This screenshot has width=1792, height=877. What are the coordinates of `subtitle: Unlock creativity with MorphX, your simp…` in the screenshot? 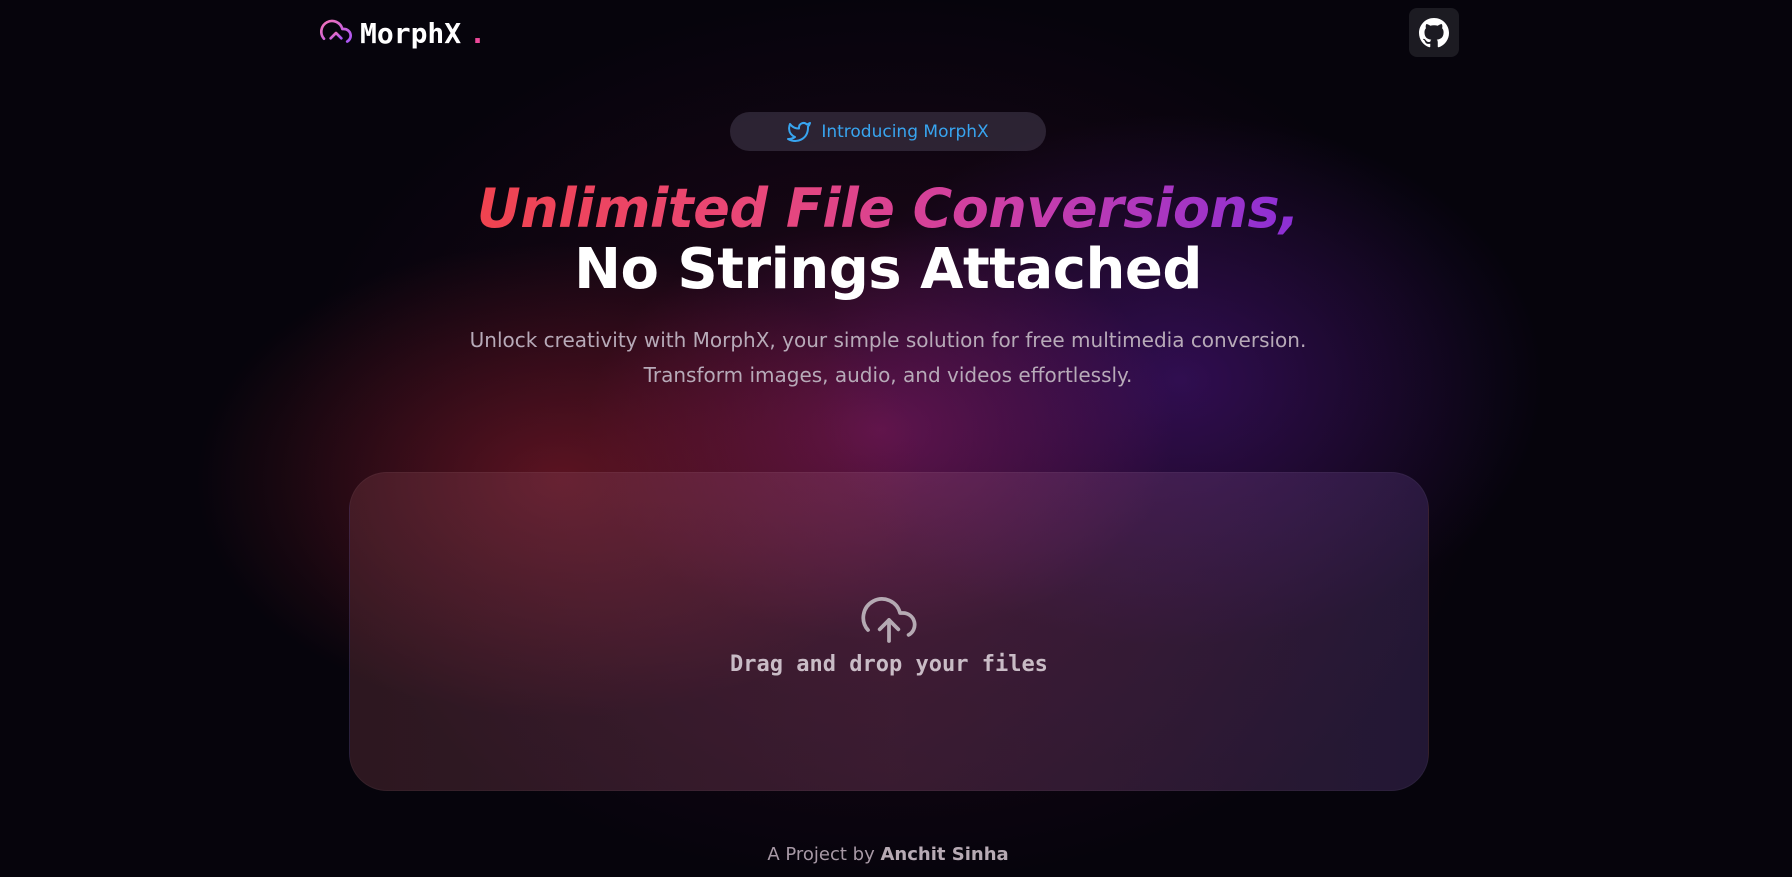 It's located at (888, 358).